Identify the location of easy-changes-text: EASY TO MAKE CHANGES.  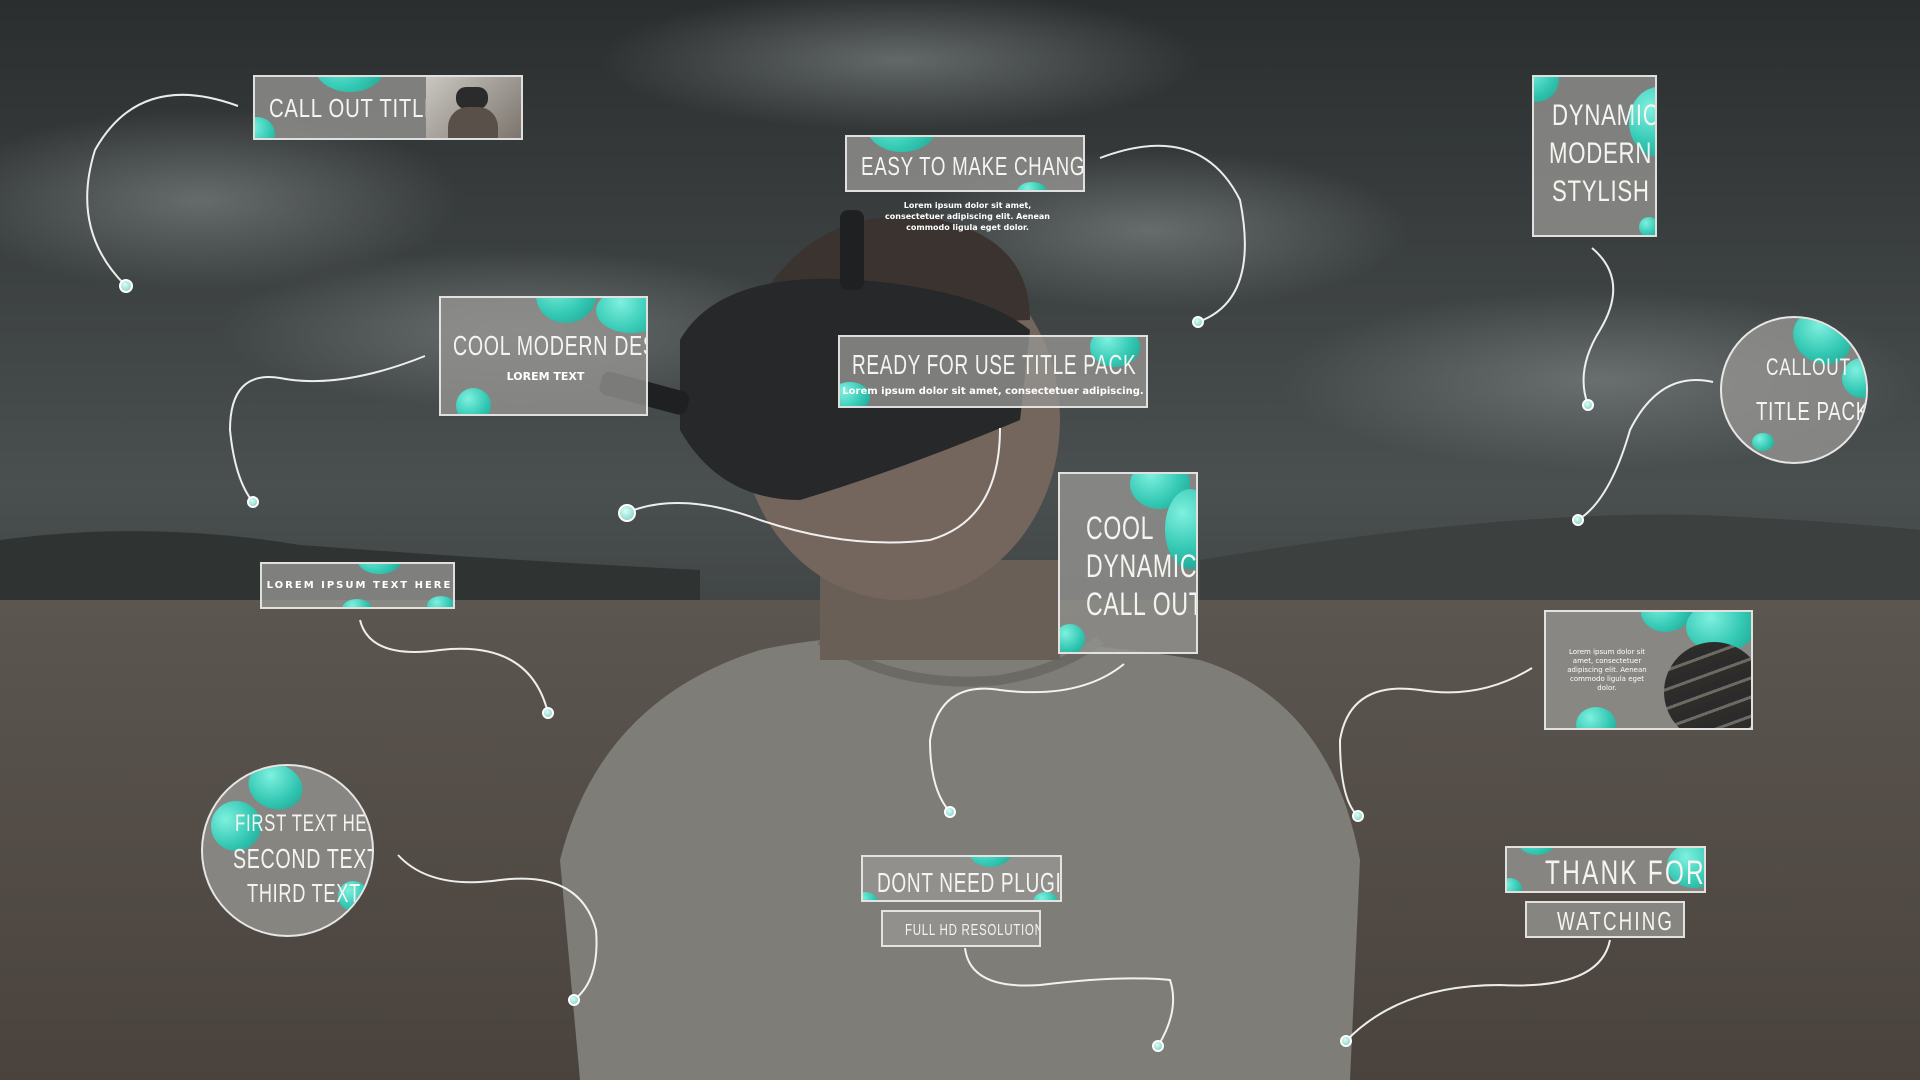
(973, 166).